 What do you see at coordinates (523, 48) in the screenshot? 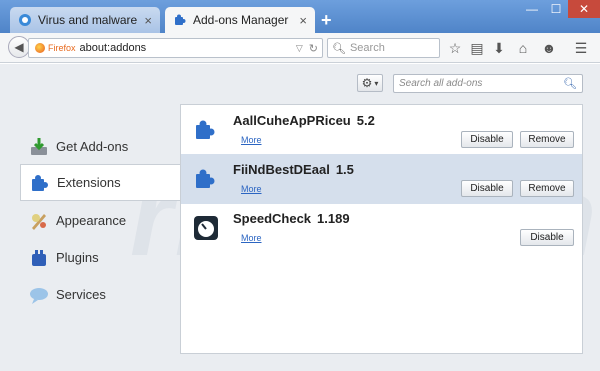
I see `home-icon: ⌂` at bounding box center [523, 48].